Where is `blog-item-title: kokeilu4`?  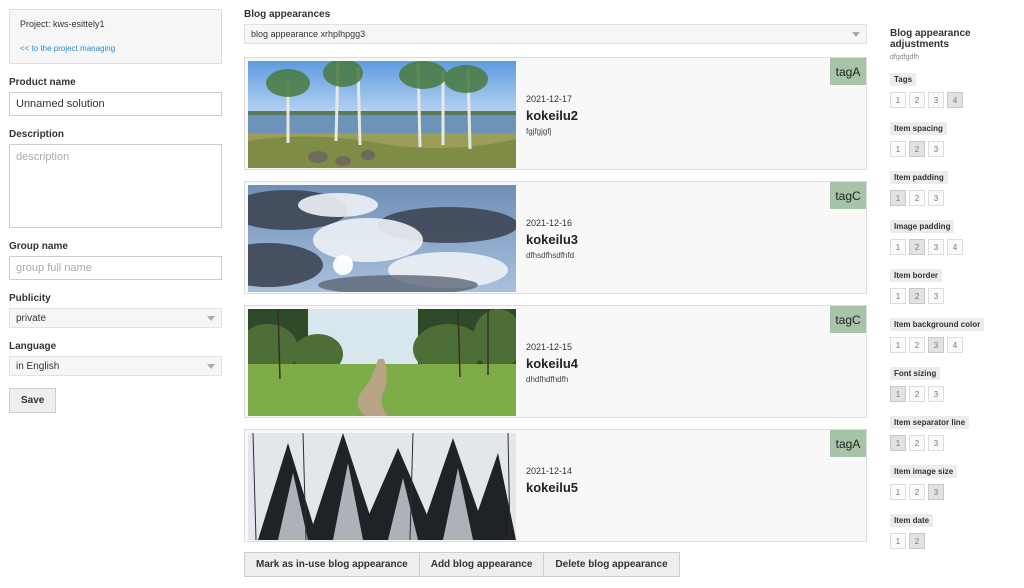 blog-item-title: kokeilu4 is located at coordinates (552, 363).